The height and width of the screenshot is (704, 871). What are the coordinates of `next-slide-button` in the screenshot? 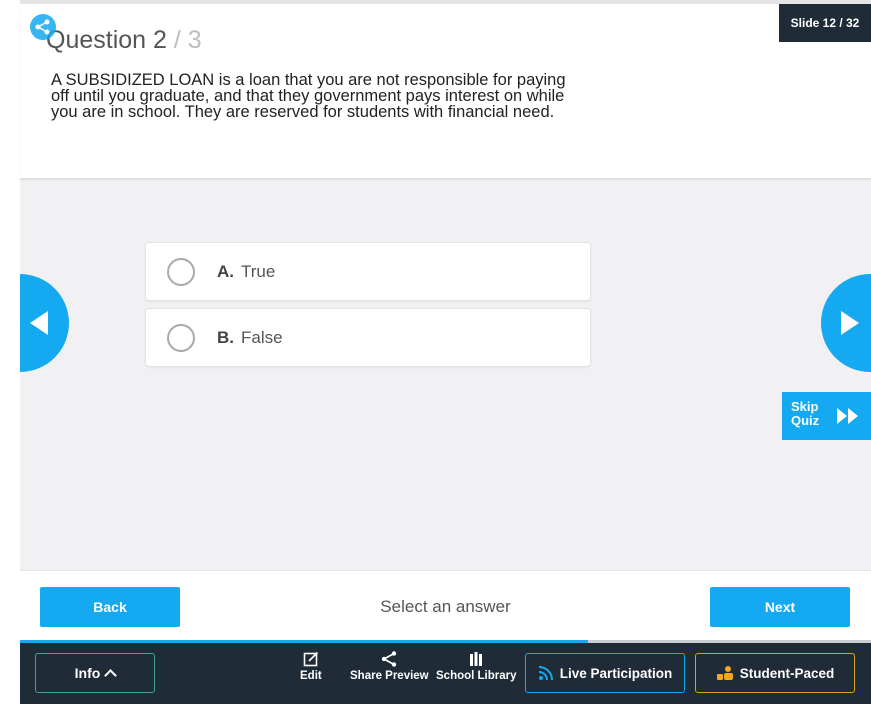 It's located at (846, 323).